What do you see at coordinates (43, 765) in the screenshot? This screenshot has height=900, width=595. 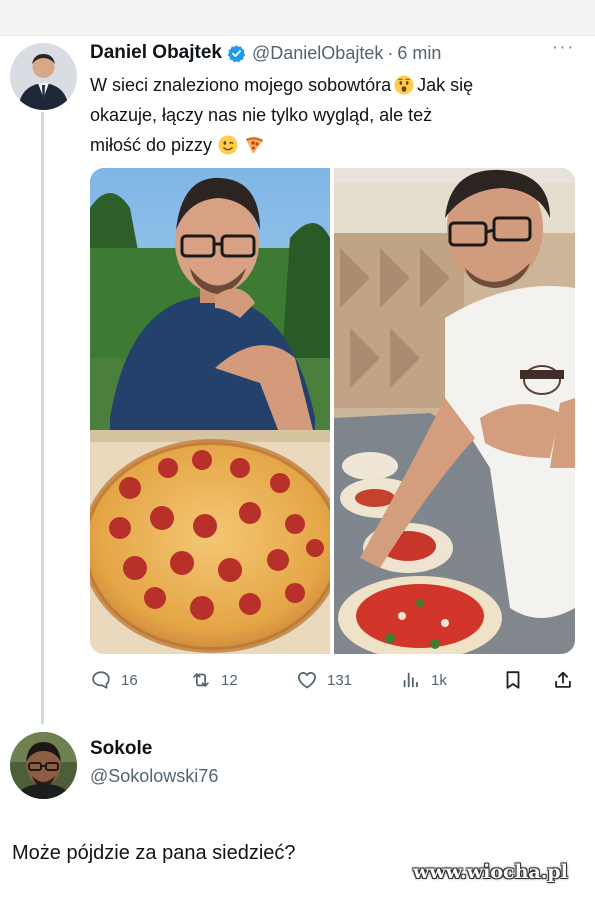 I see `reply-author-avatar` at bounding box center [43, 765].